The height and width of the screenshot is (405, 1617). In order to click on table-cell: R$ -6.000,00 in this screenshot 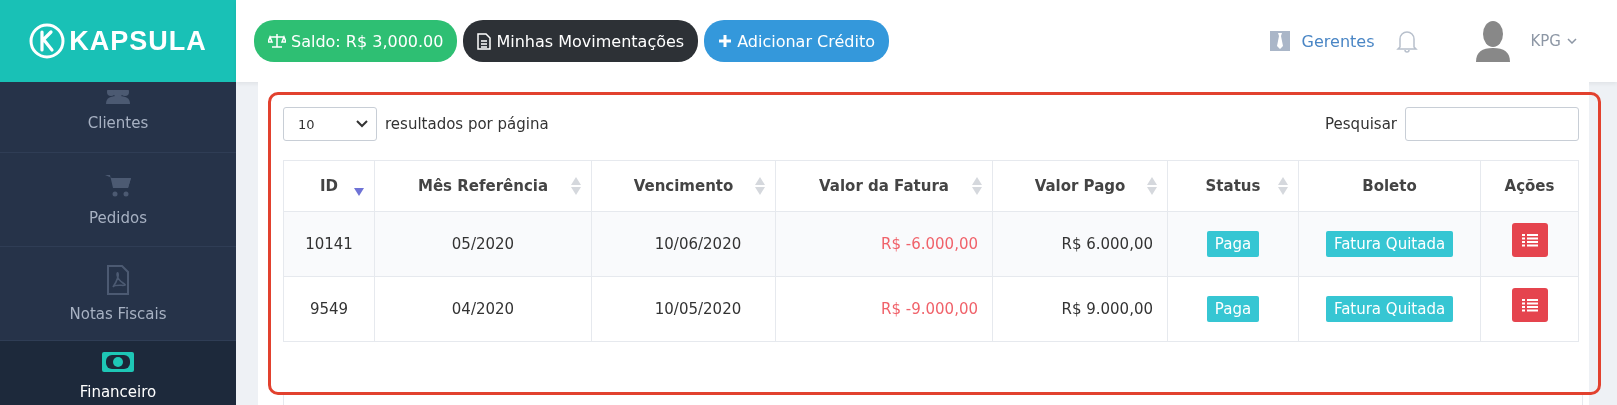, I will do `click(884, 244)`.